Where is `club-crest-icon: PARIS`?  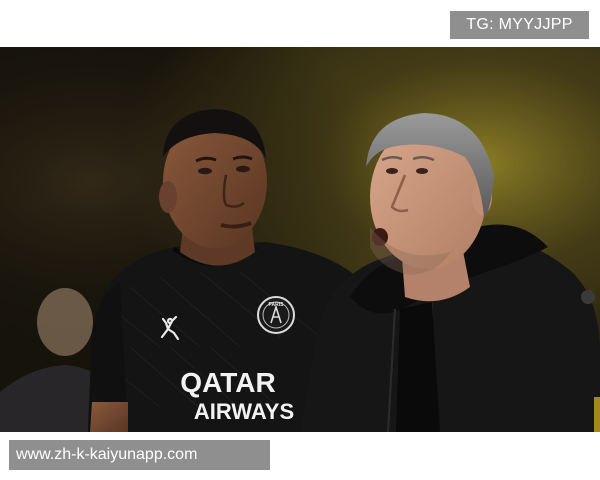 club-crest-icon: PARIS is located at coordinates (276, 315).